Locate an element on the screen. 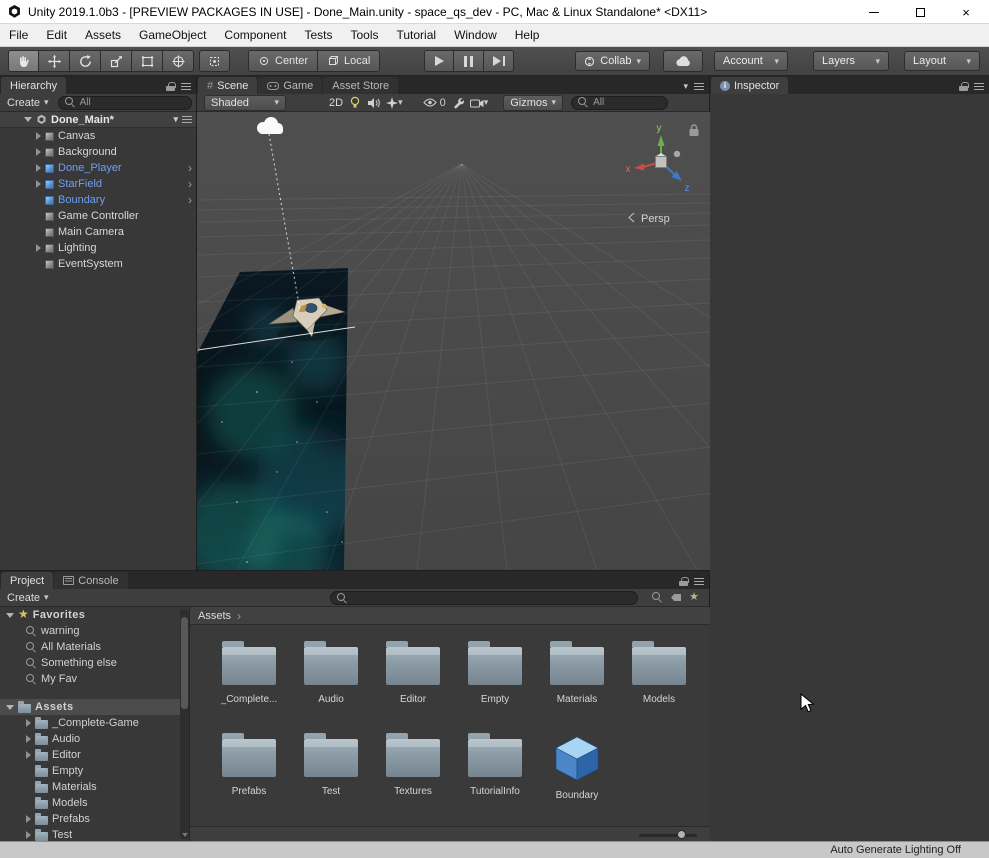 The height and width of the screenshot is (858, 989). minimize-button is located at coordinates (874, 12).